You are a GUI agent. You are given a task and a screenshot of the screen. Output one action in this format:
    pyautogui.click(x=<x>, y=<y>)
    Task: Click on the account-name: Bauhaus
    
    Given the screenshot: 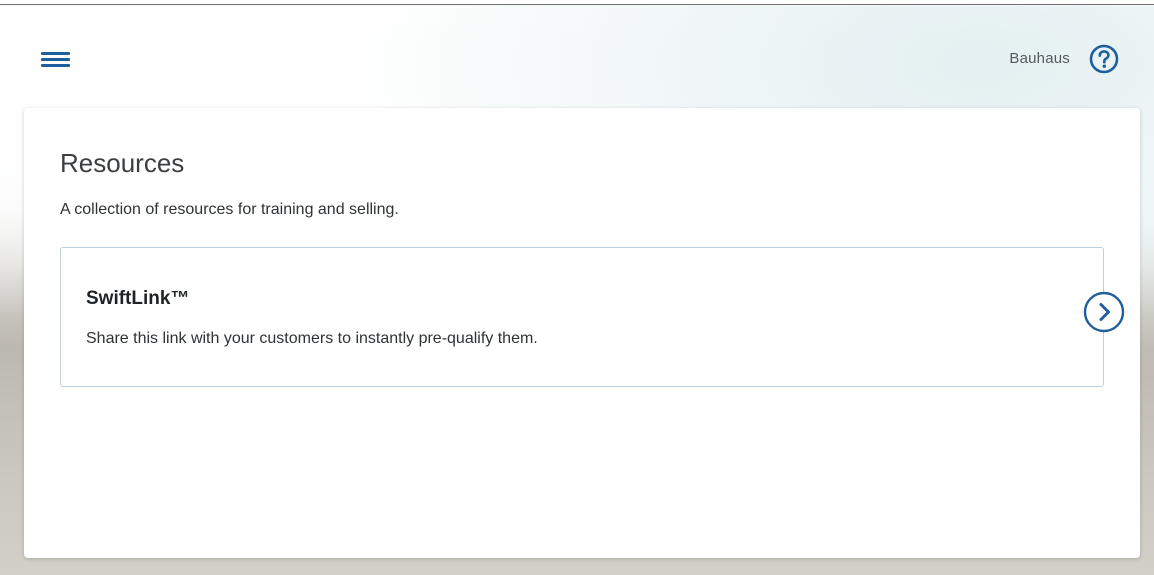 What is the action you would take?
    pyautogui.click(x=1039, y=58)
    